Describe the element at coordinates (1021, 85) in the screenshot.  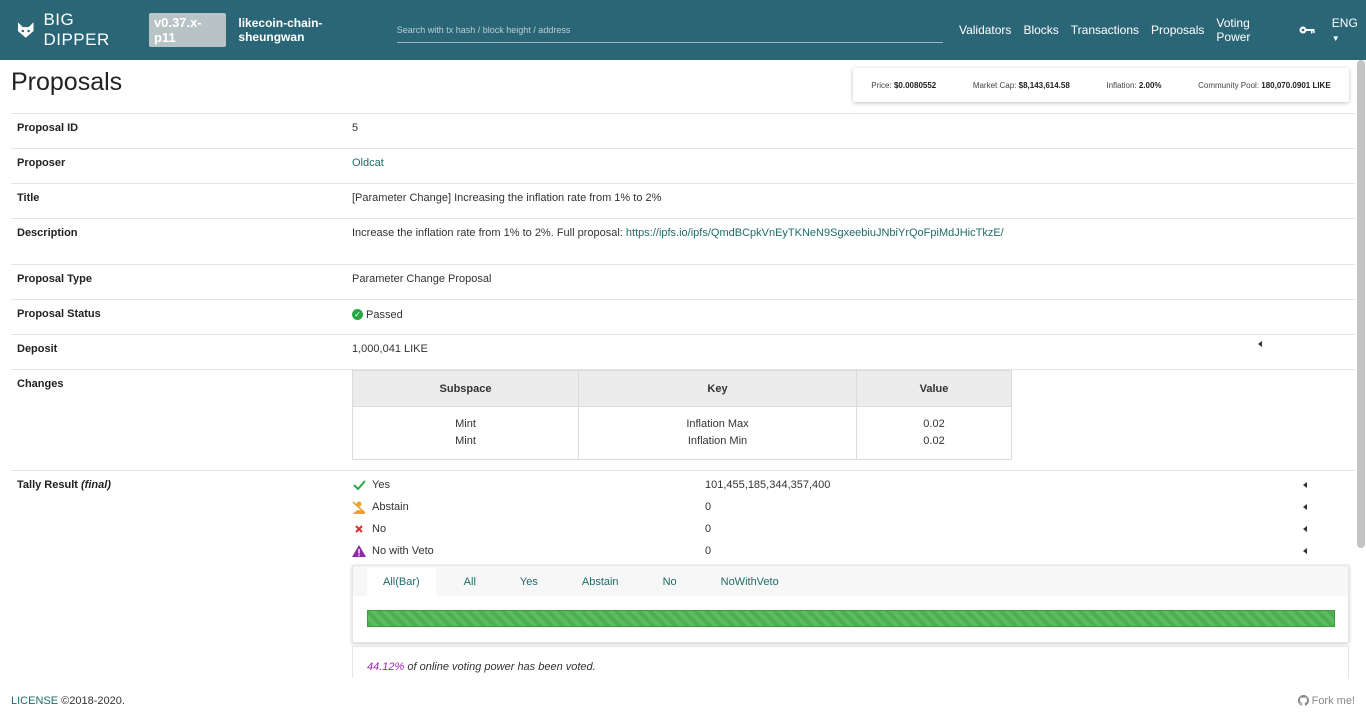
I see `stat-market-cap: Market Cap: $8,143,614.58` at that location.